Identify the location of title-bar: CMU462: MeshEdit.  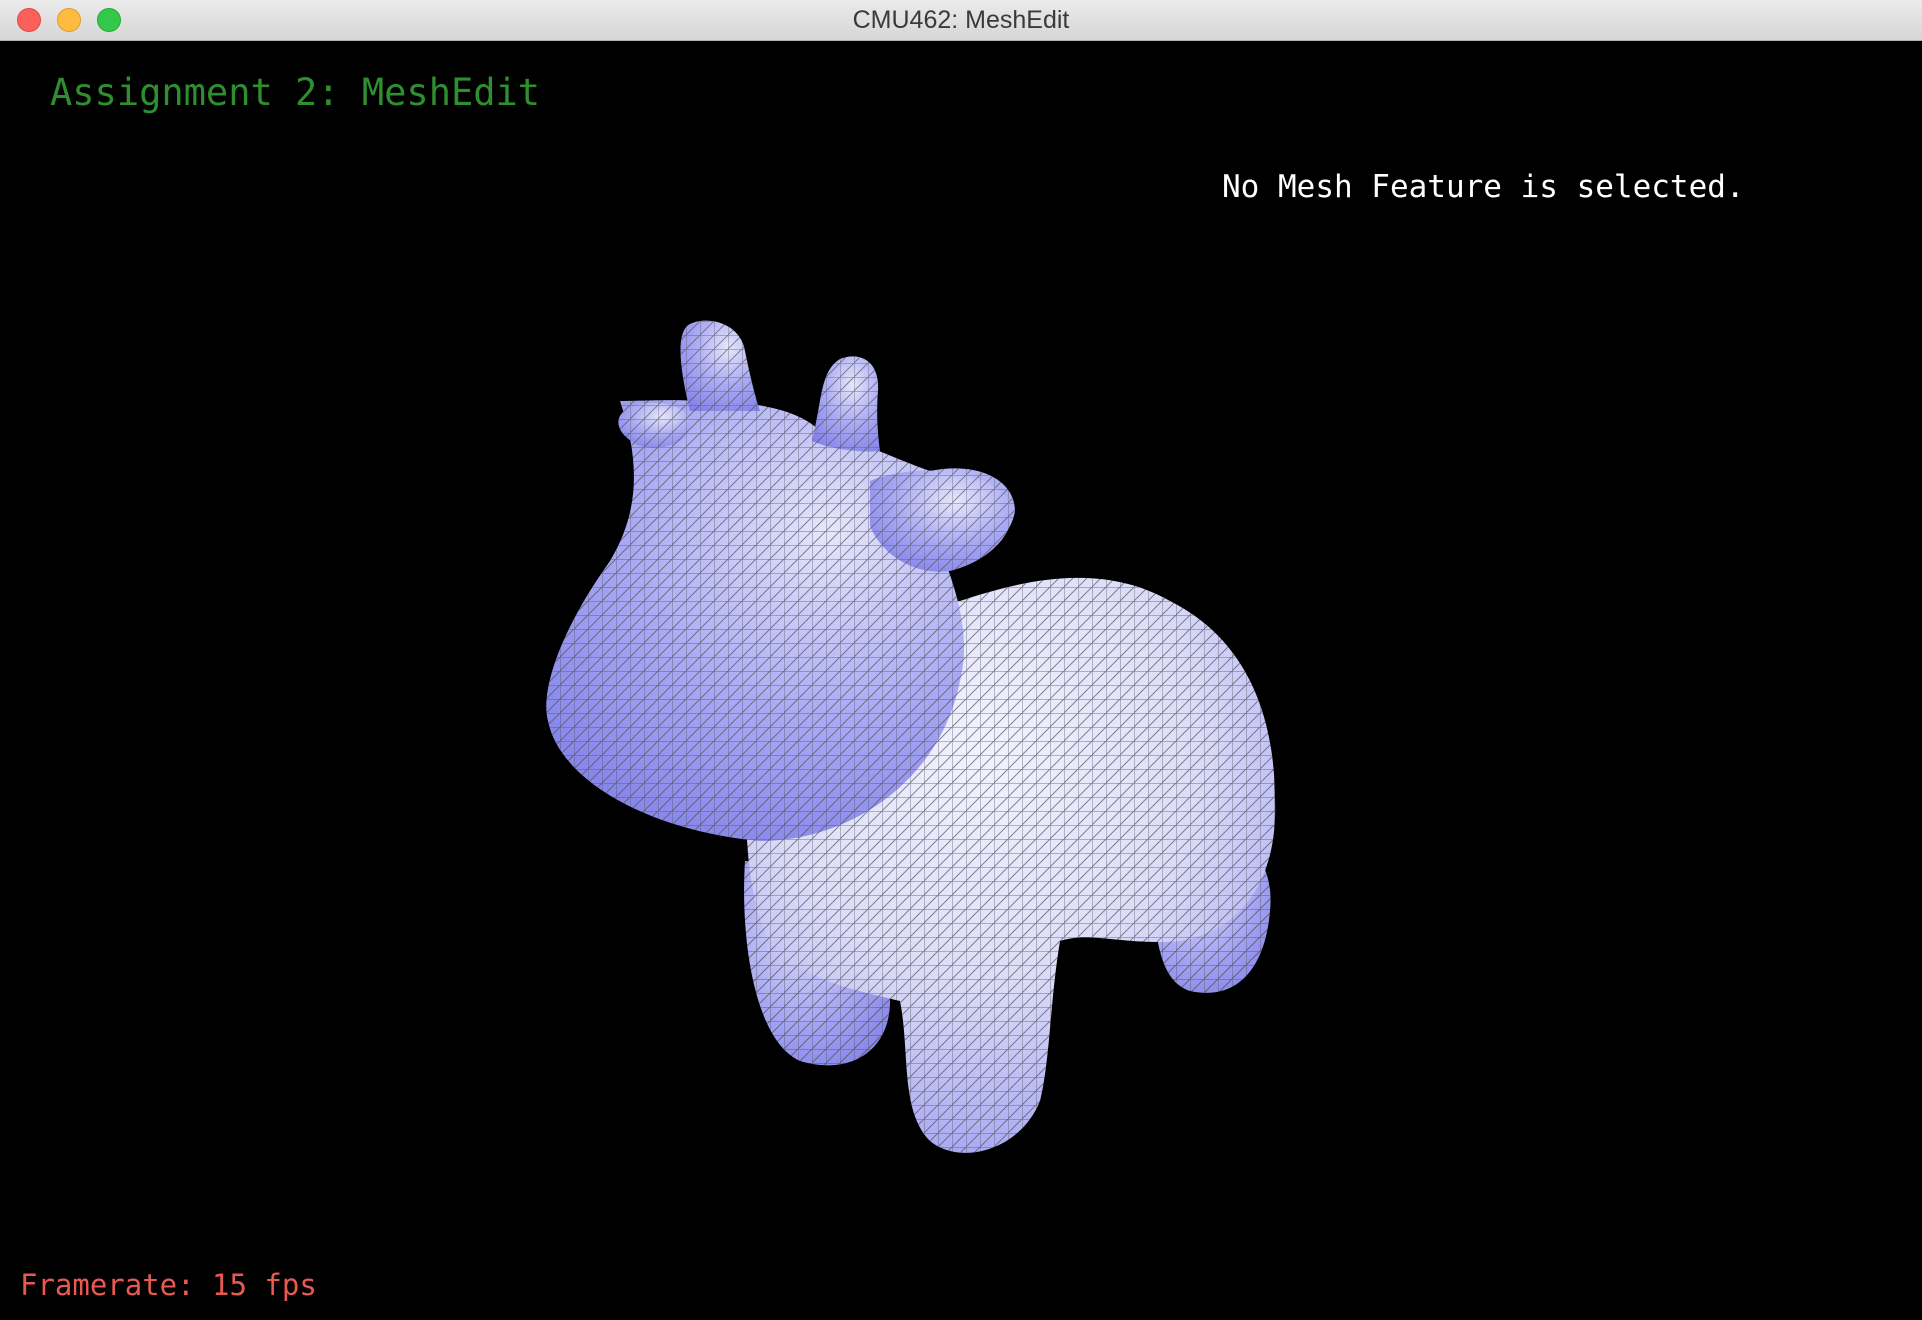
(961, 20).